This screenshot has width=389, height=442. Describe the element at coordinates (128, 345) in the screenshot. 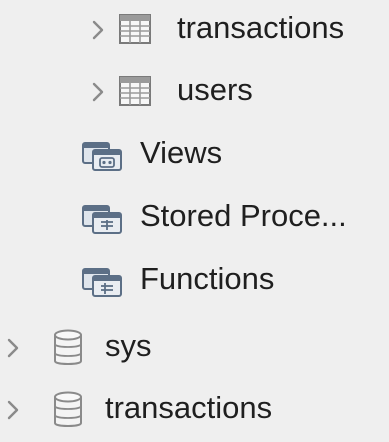

I see `tree-item-label: sys` at that location.